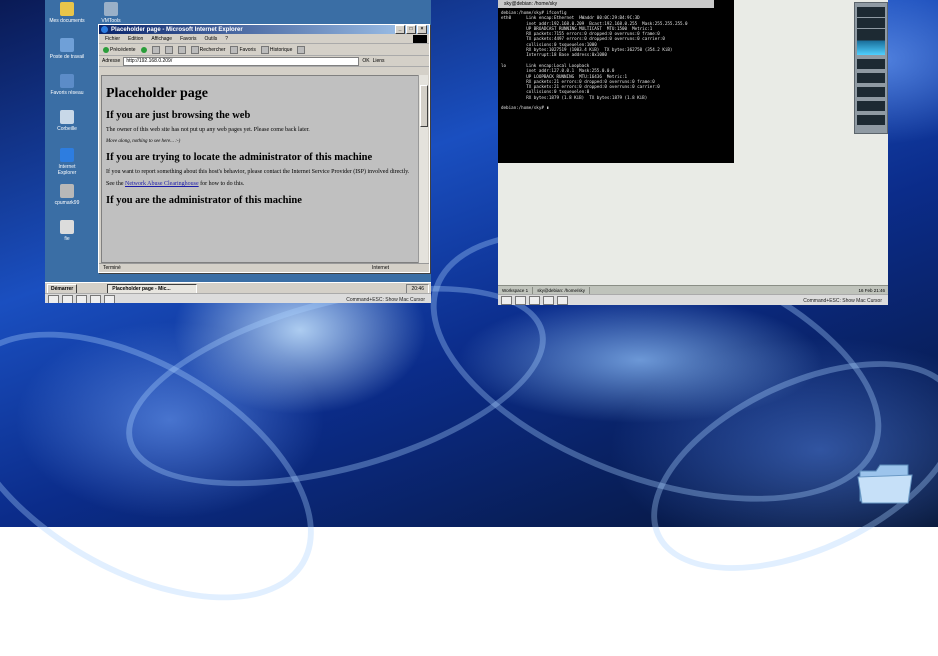  I want to click on history-icon, so click(264, 49).